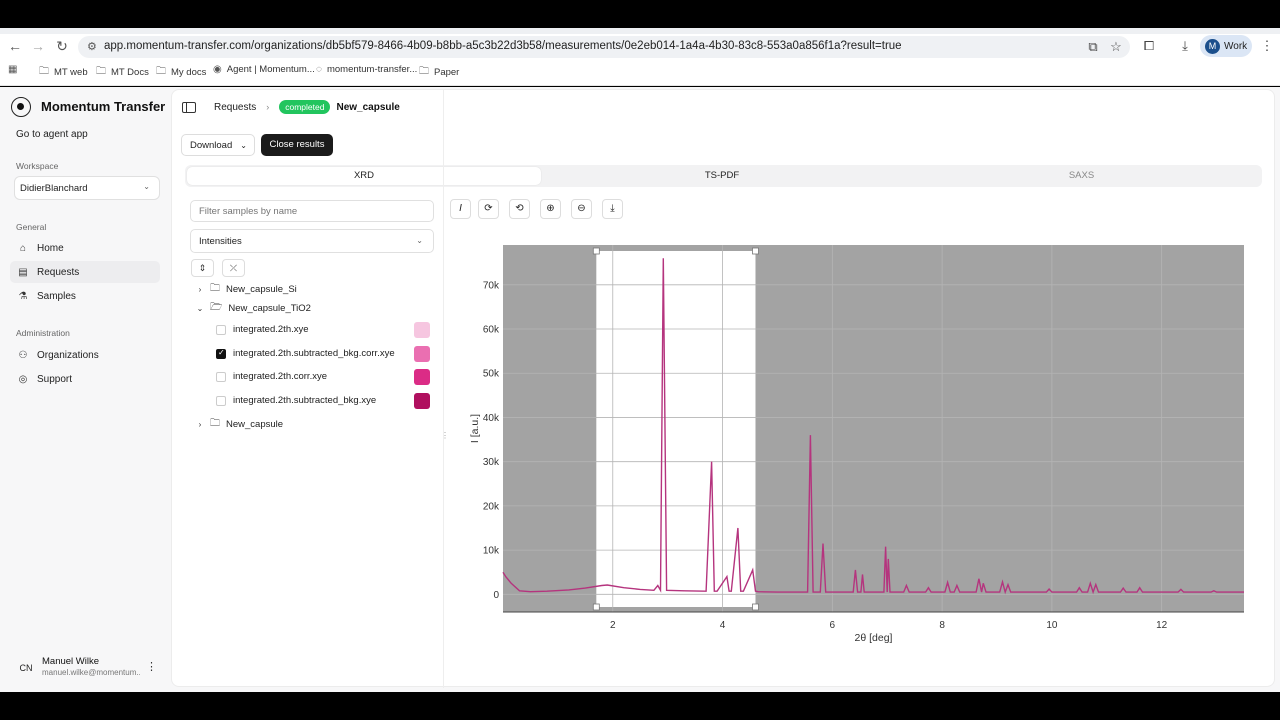 This screenshot has width=1280, height=720. What do you see at coordinates (15, 46) in the screenshot?
I see `back-icon: ←` at bounding box center [15, 46].